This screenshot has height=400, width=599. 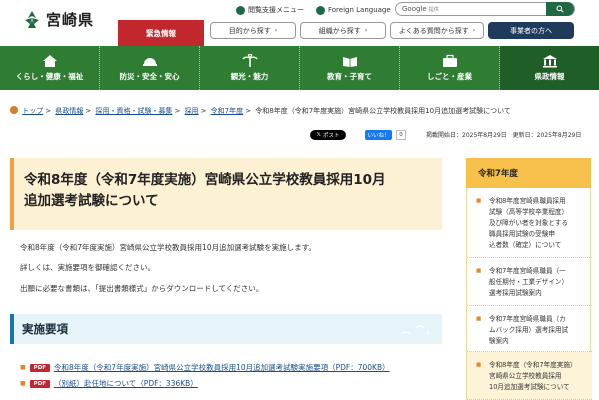 What do you see at coordinates (529, 387) in the screenshot?
I see `sidebar-item-line: 10月追加選考試験について` at bounding box center [529, 387].